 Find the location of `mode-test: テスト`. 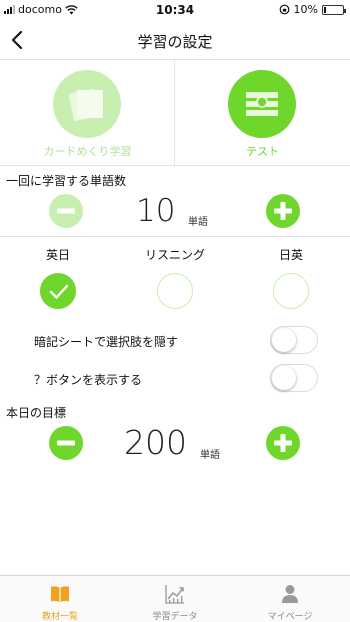

mode-test: テスト is located at coordinates (262, 113).